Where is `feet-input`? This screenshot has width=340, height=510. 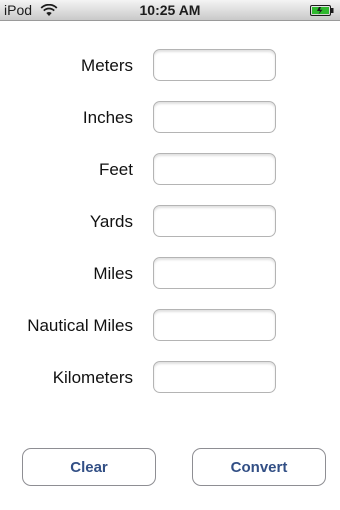 feet-input is located at coordinates (214, 169).